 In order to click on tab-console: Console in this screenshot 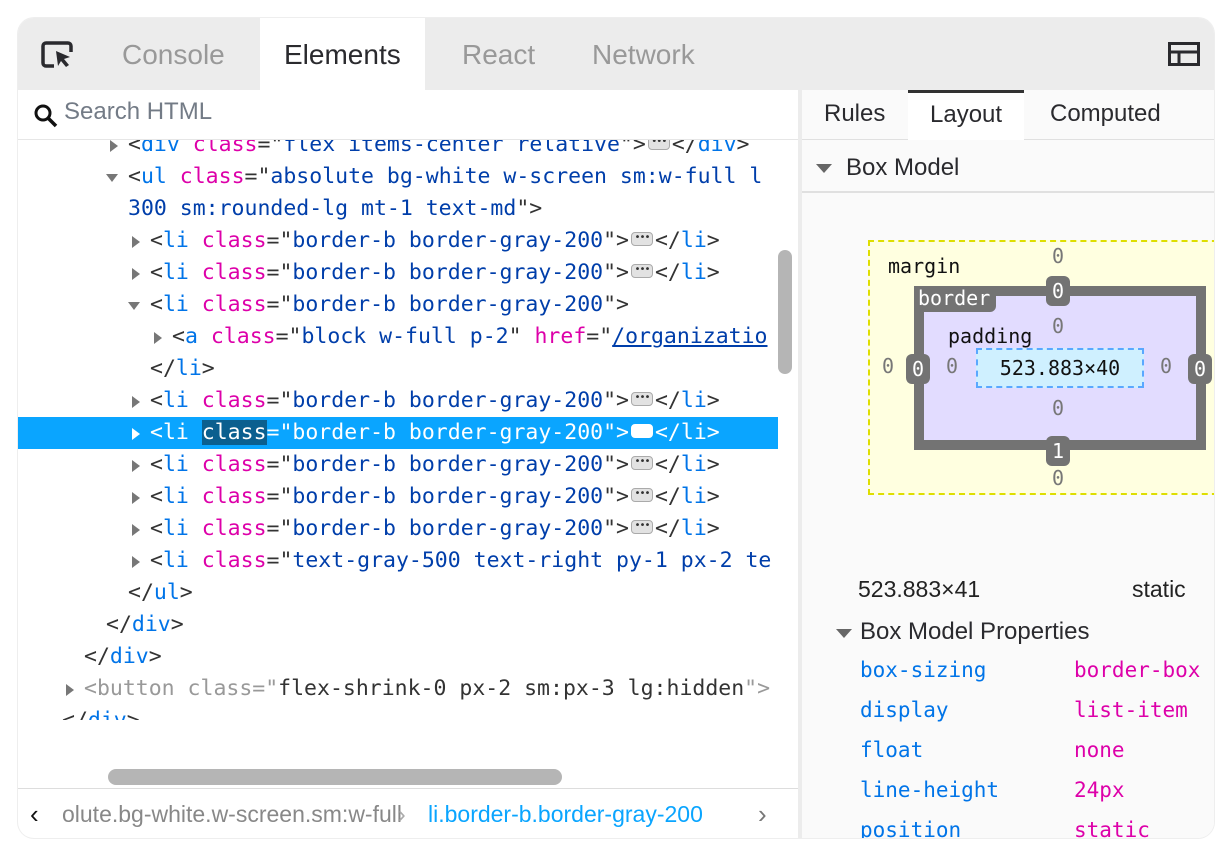, I will do `click(173, 54)`.